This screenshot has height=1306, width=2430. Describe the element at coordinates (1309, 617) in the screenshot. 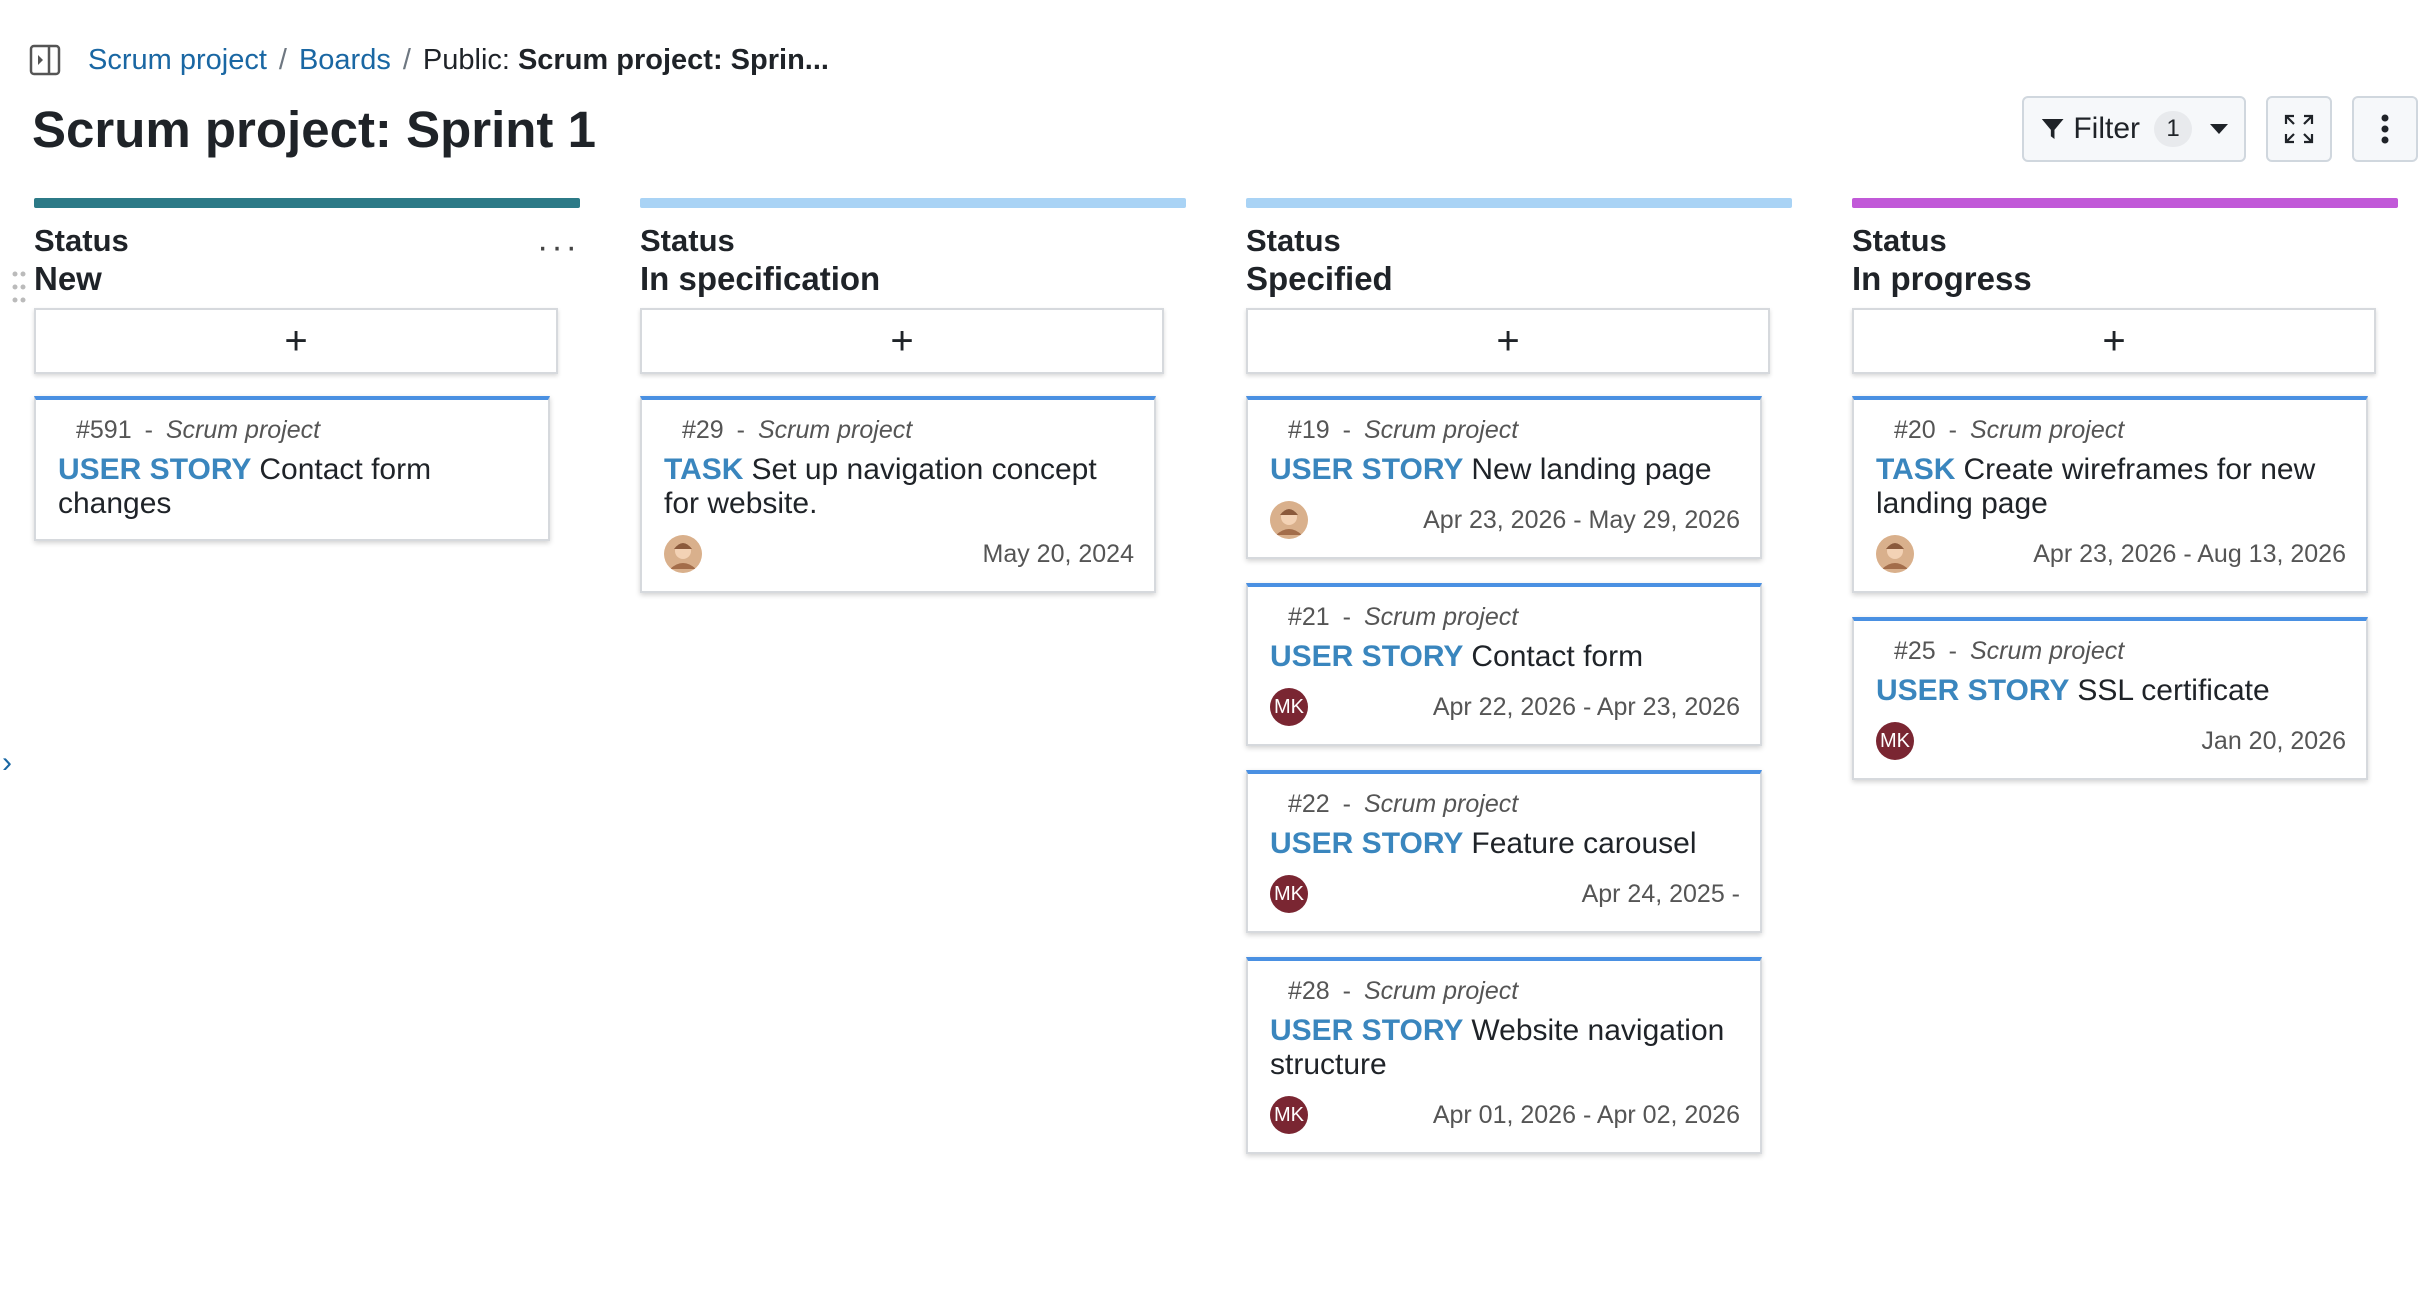

I see `card-id: #21` at that location.